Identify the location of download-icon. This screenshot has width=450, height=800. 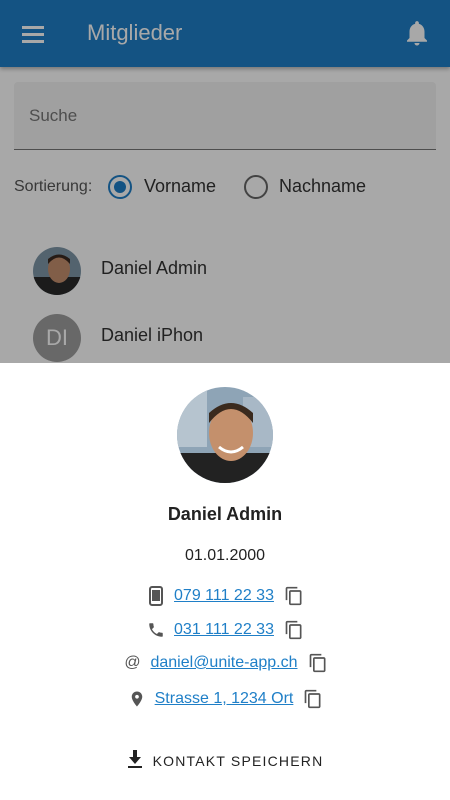
(135, 761).